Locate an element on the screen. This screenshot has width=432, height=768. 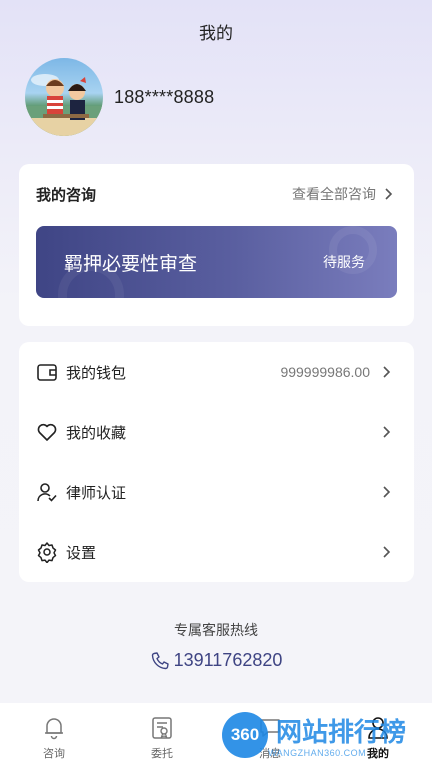
tab-messages: 消息 is located at coordinates (270, 735).